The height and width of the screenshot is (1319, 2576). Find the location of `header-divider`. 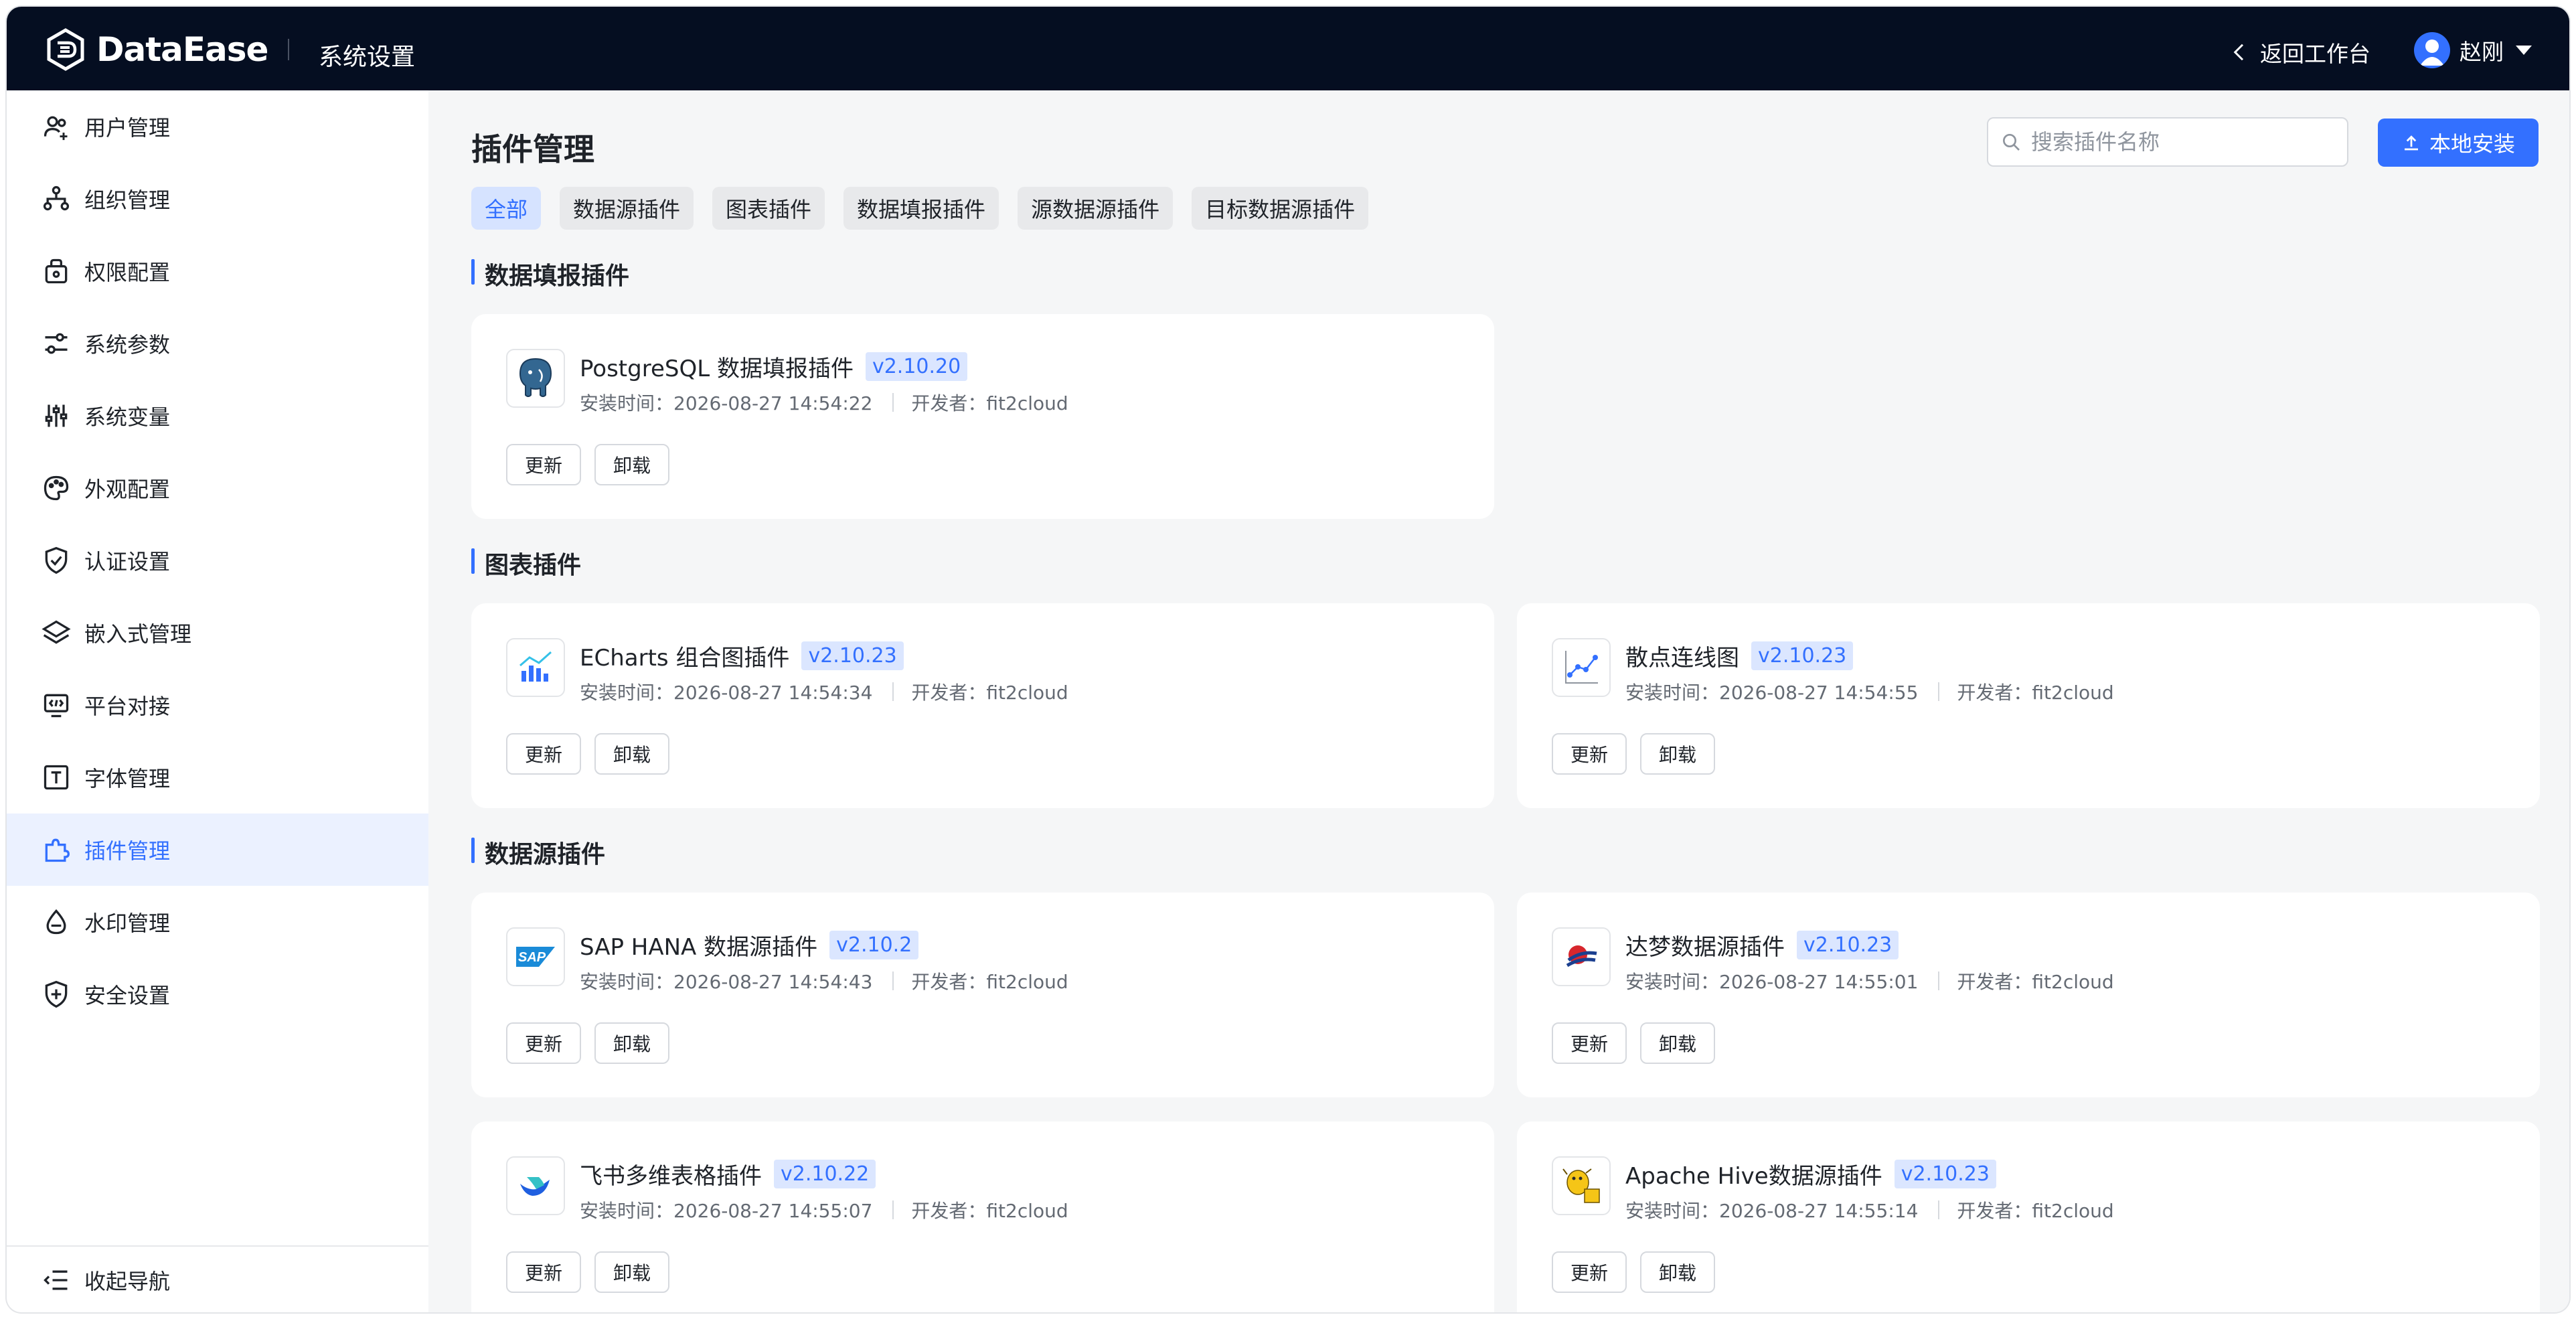

header-divider is located at coordinates (289, 49).